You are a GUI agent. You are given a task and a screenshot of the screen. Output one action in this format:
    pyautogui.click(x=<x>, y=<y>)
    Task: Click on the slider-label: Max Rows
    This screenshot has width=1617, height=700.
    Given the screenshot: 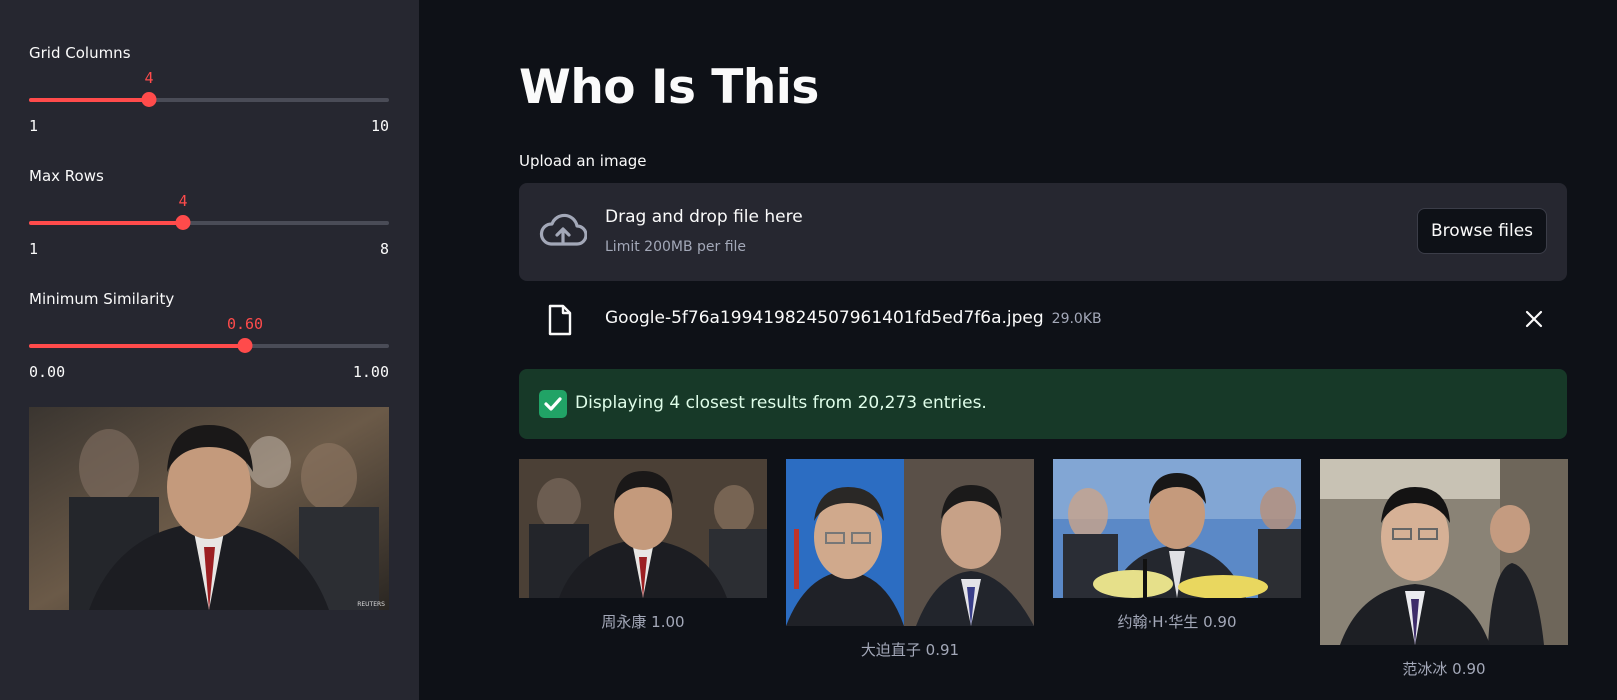 What is the action you would take?
    pyautogui.click(x=66, y=176)
    